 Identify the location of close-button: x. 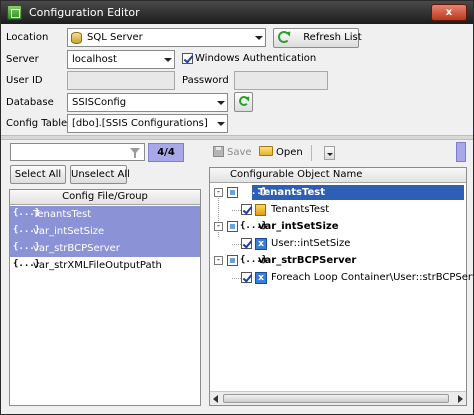
(449, 12).